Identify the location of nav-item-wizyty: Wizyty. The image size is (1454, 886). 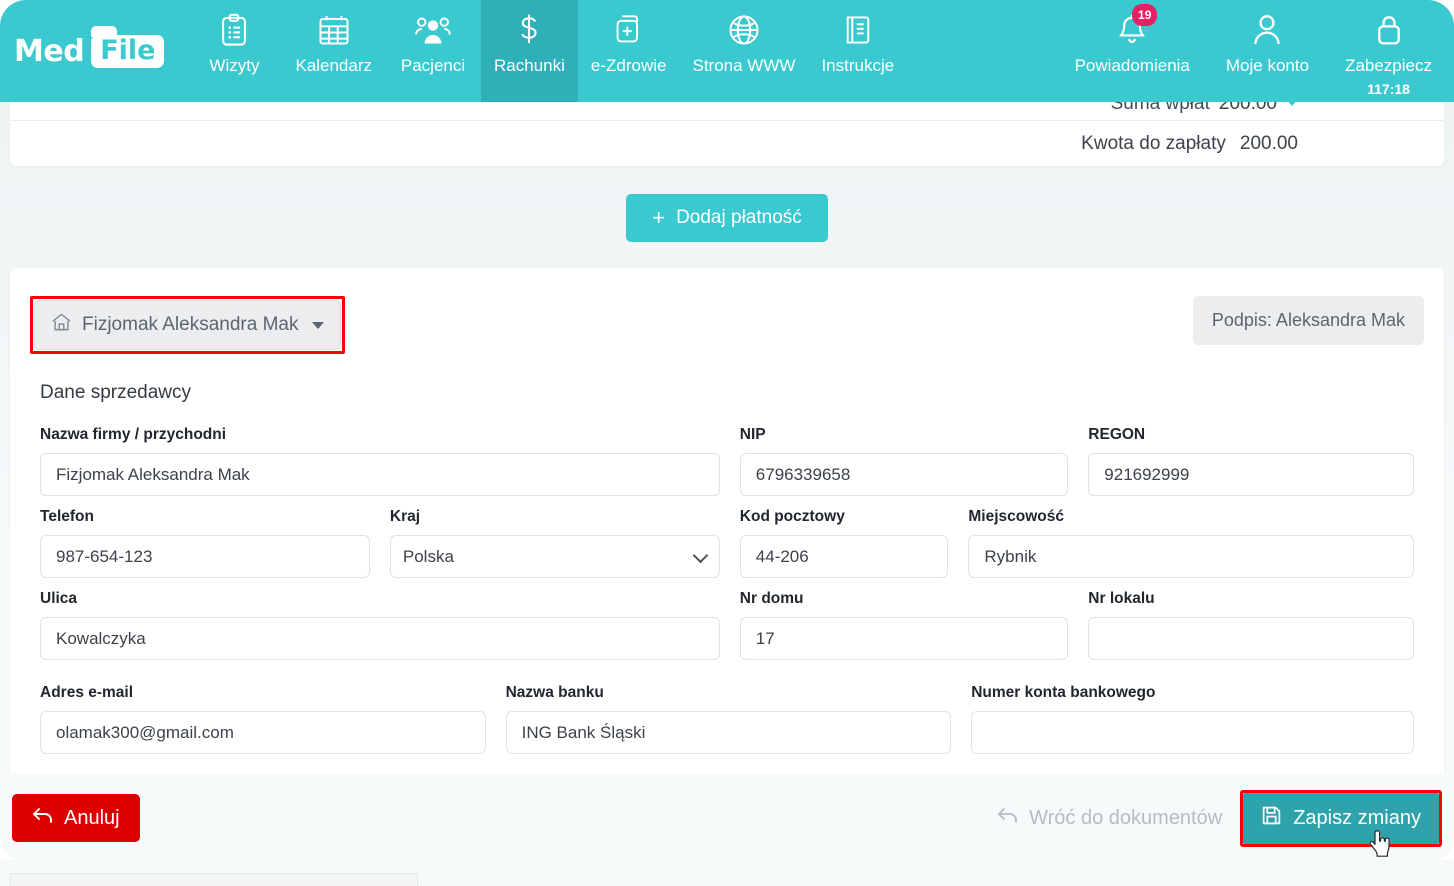
(234, 51).